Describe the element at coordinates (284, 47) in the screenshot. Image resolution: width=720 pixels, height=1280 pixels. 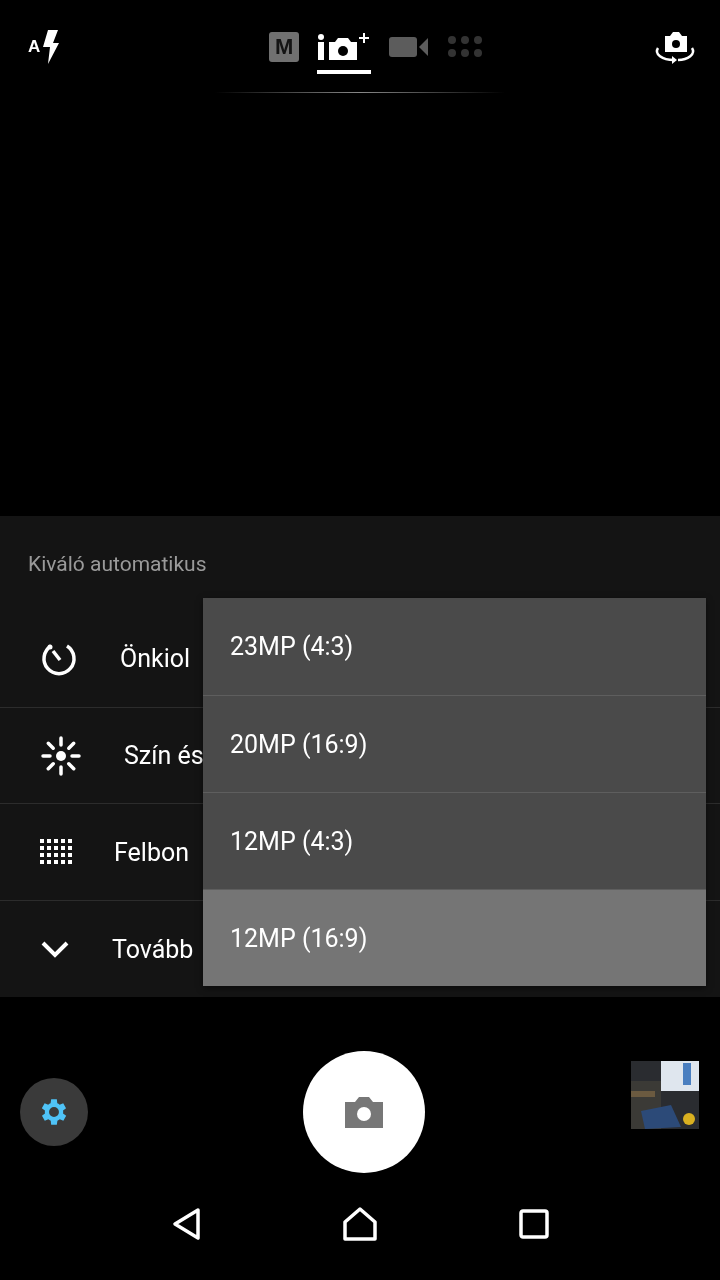
I see `manual-mode-icon: M` at that location.